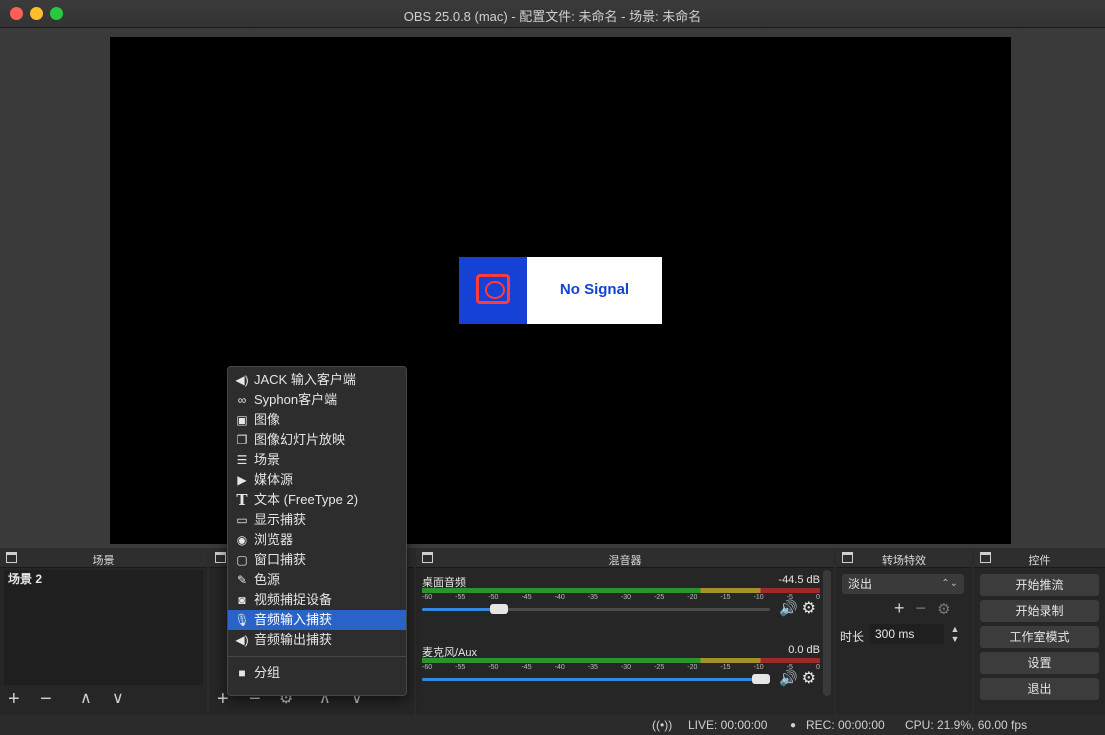 The width and height of the screenshot is (1105, 735). I want to click on monitor-icon: ▭, so click(242, 520).